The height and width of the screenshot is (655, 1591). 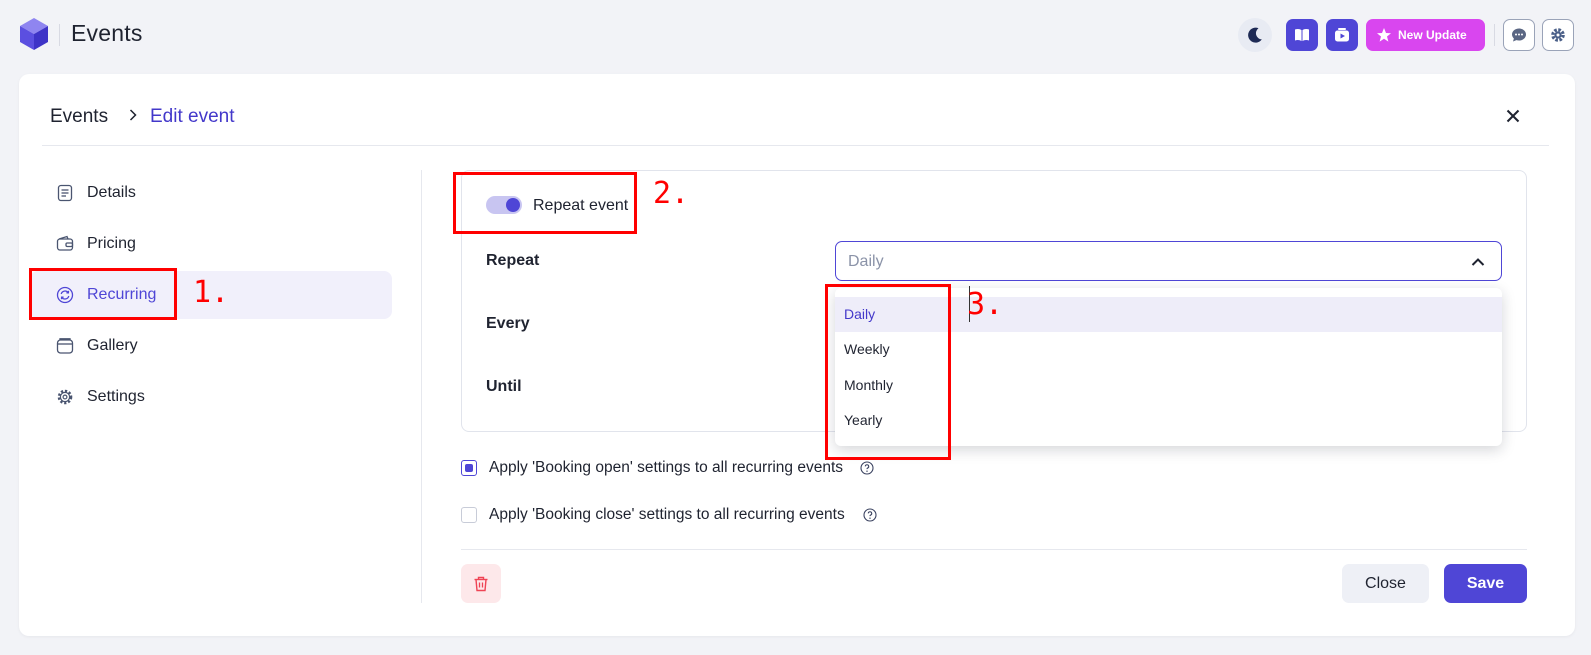 What do you see at coordinates (107, 33) in the screenshot?
I see `app-title: Events` at bounding box center [107, 33].